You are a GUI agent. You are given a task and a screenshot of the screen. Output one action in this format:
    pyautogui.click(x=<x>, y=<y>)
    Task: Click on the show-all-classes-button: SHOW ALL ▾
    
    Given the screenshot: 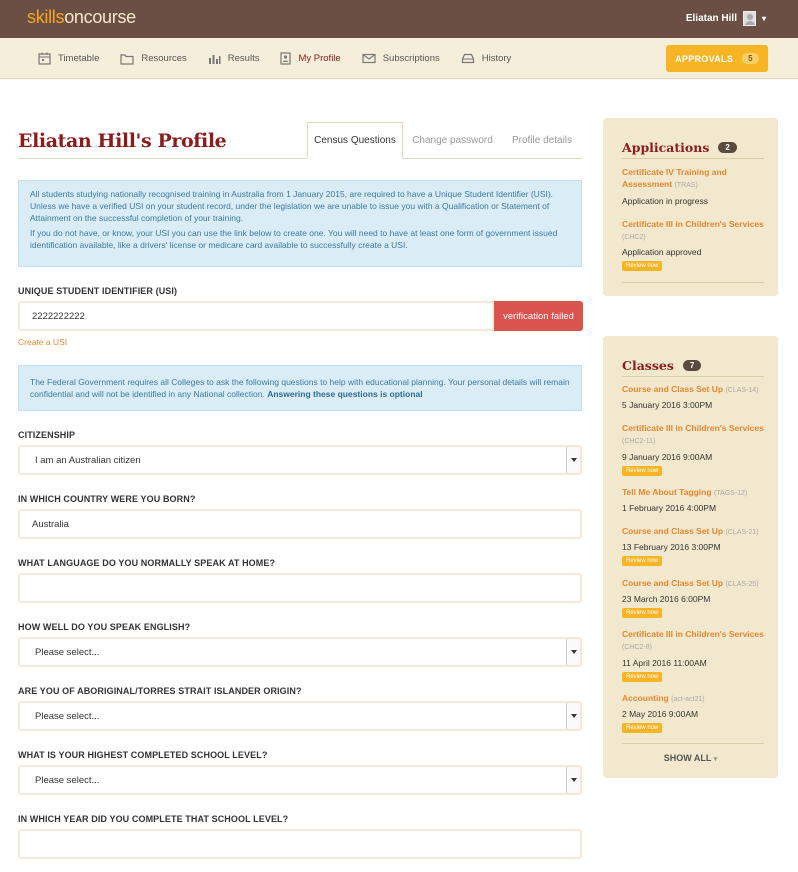 What is the action you would take?
    pyautogui.click(x=690, y=758)
    